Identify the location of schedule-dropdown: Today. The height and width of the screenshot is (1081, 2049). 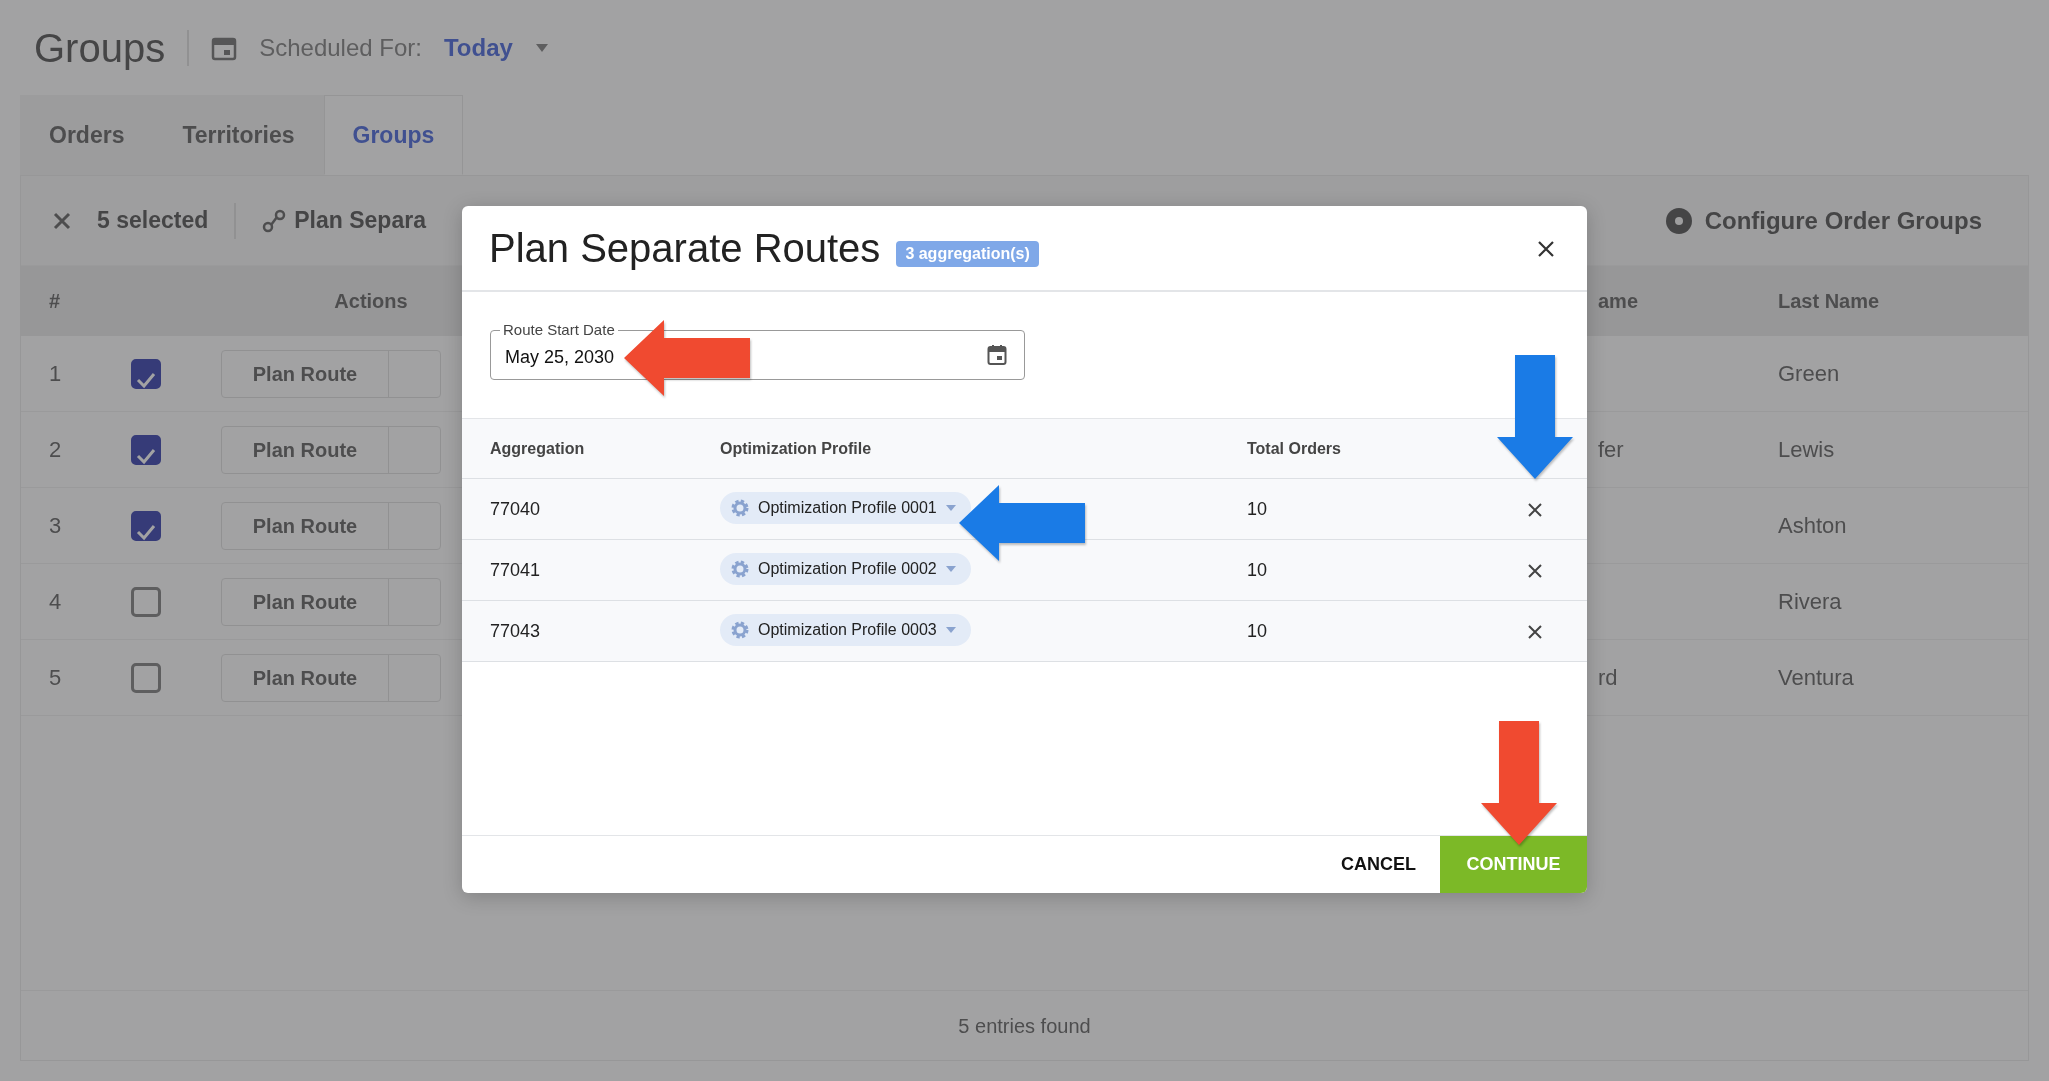
(478, 47).